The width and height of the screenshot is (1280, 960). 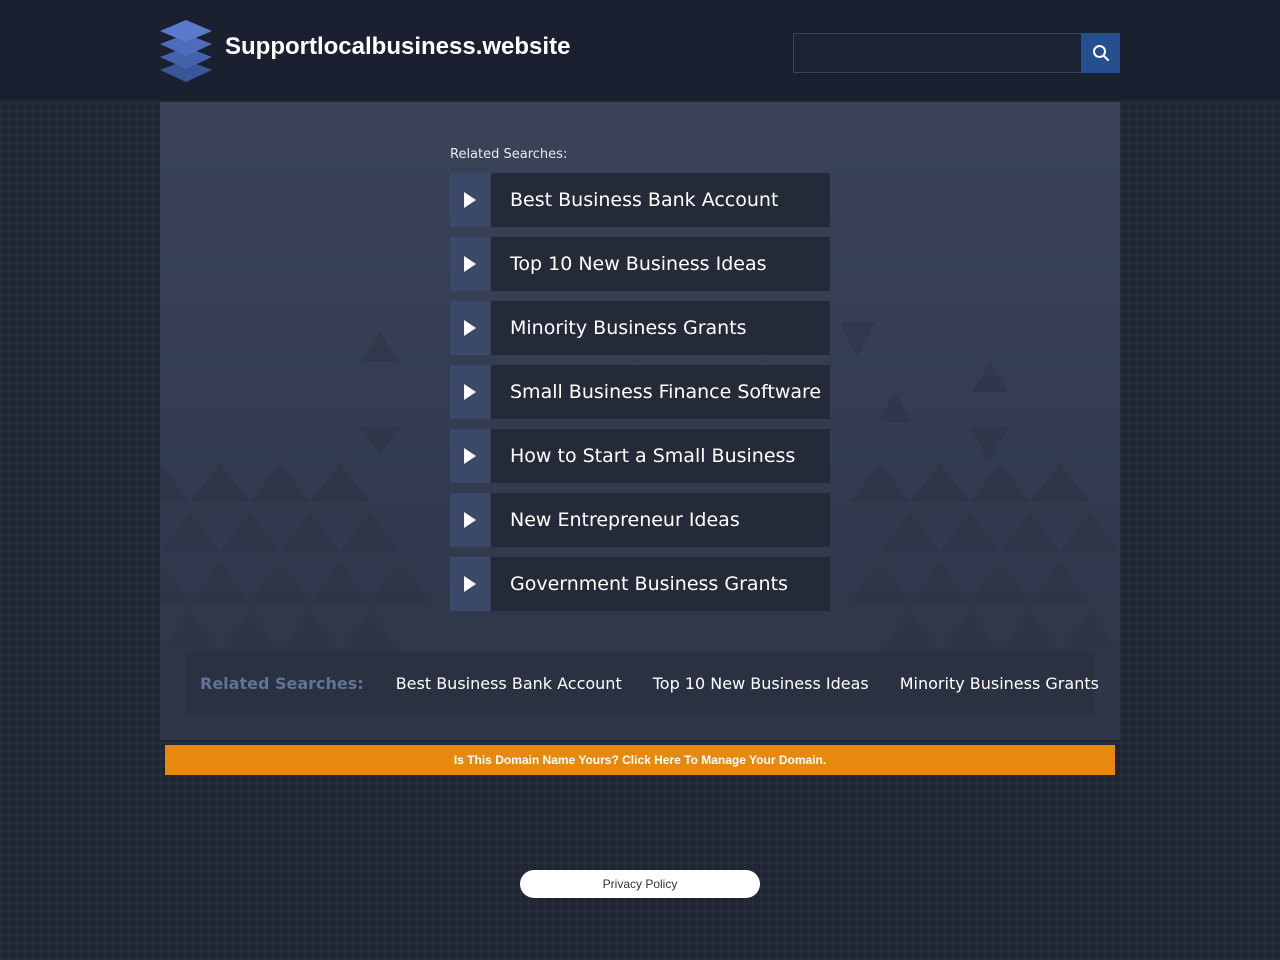 What do you see at coordinates (660, 584) in the screenshot?
I see `related-link-label: Government Business Grants` at bounding box center [660, 584].